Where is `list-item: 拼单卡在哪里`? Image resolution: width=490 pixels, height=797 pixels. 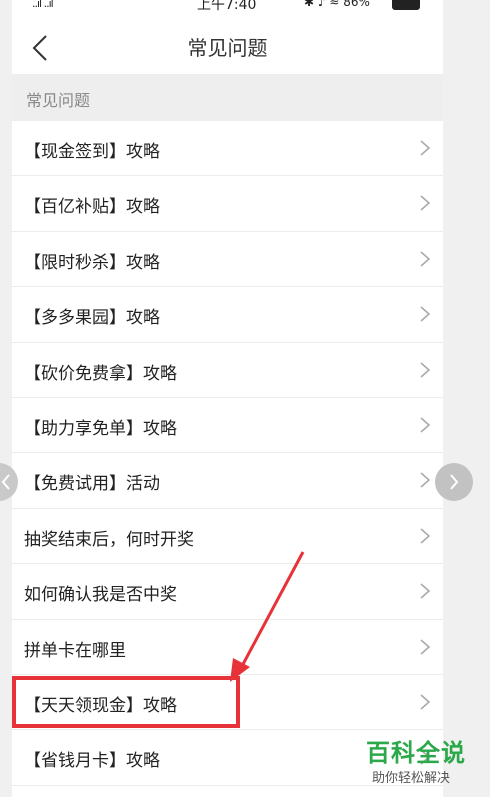
list-item: 拼单卡在哪里 is located at coordinates (227, 647).